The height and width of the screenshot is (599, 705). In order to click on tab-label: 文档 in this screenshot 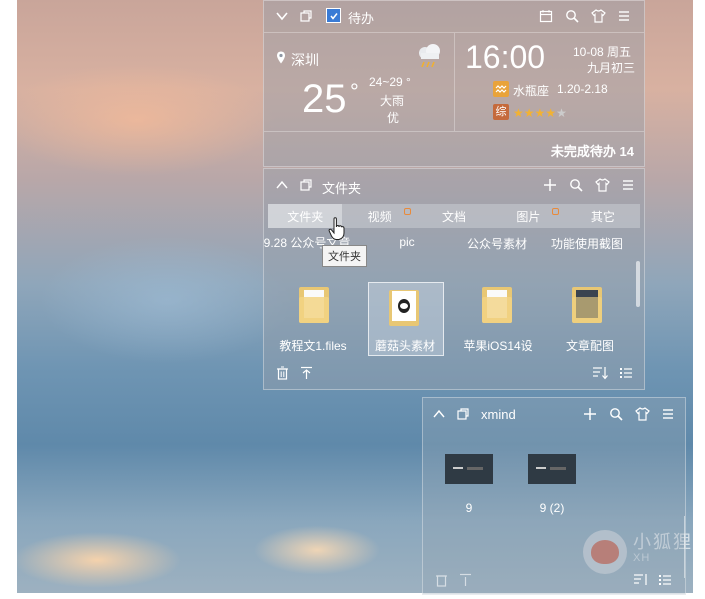, I will do `click(454, 216)`.